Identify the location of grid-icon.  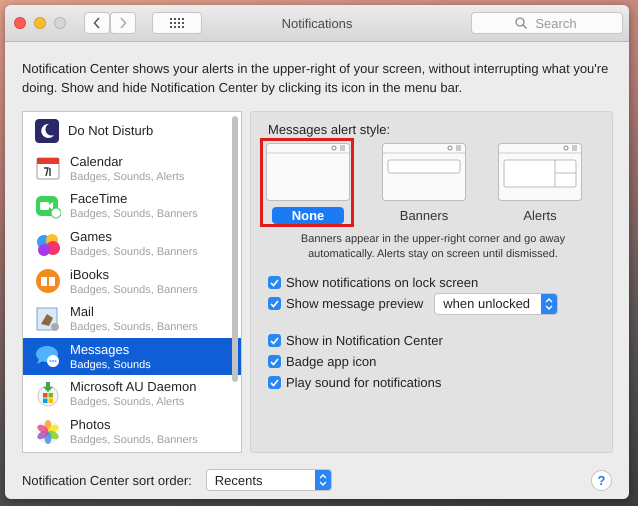
(177, 23).